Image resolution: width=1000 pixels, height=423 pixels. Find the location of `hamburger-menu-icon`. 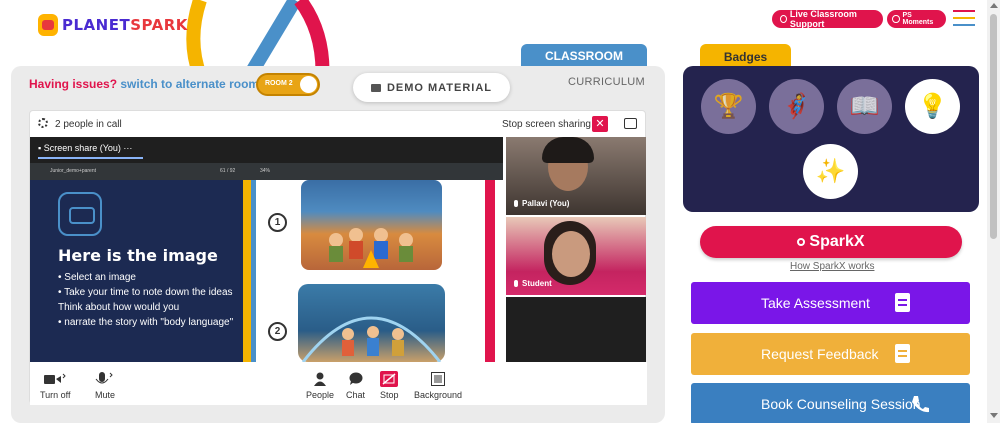

hamburger-menu-icon is located at coordinates (964, 19).